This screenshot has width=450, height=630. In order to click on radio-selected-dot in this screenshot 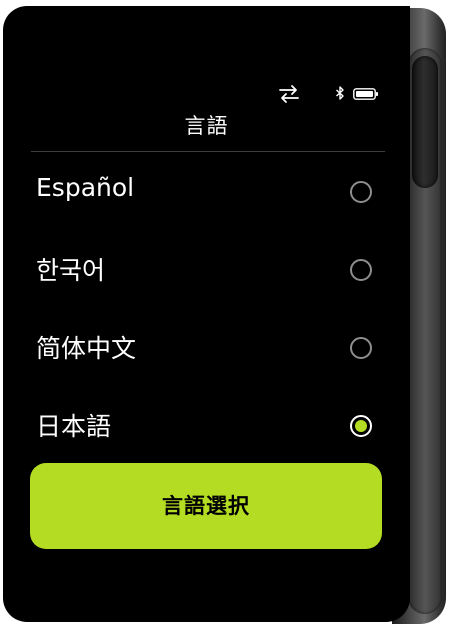, I will do `click(361, 426)`.